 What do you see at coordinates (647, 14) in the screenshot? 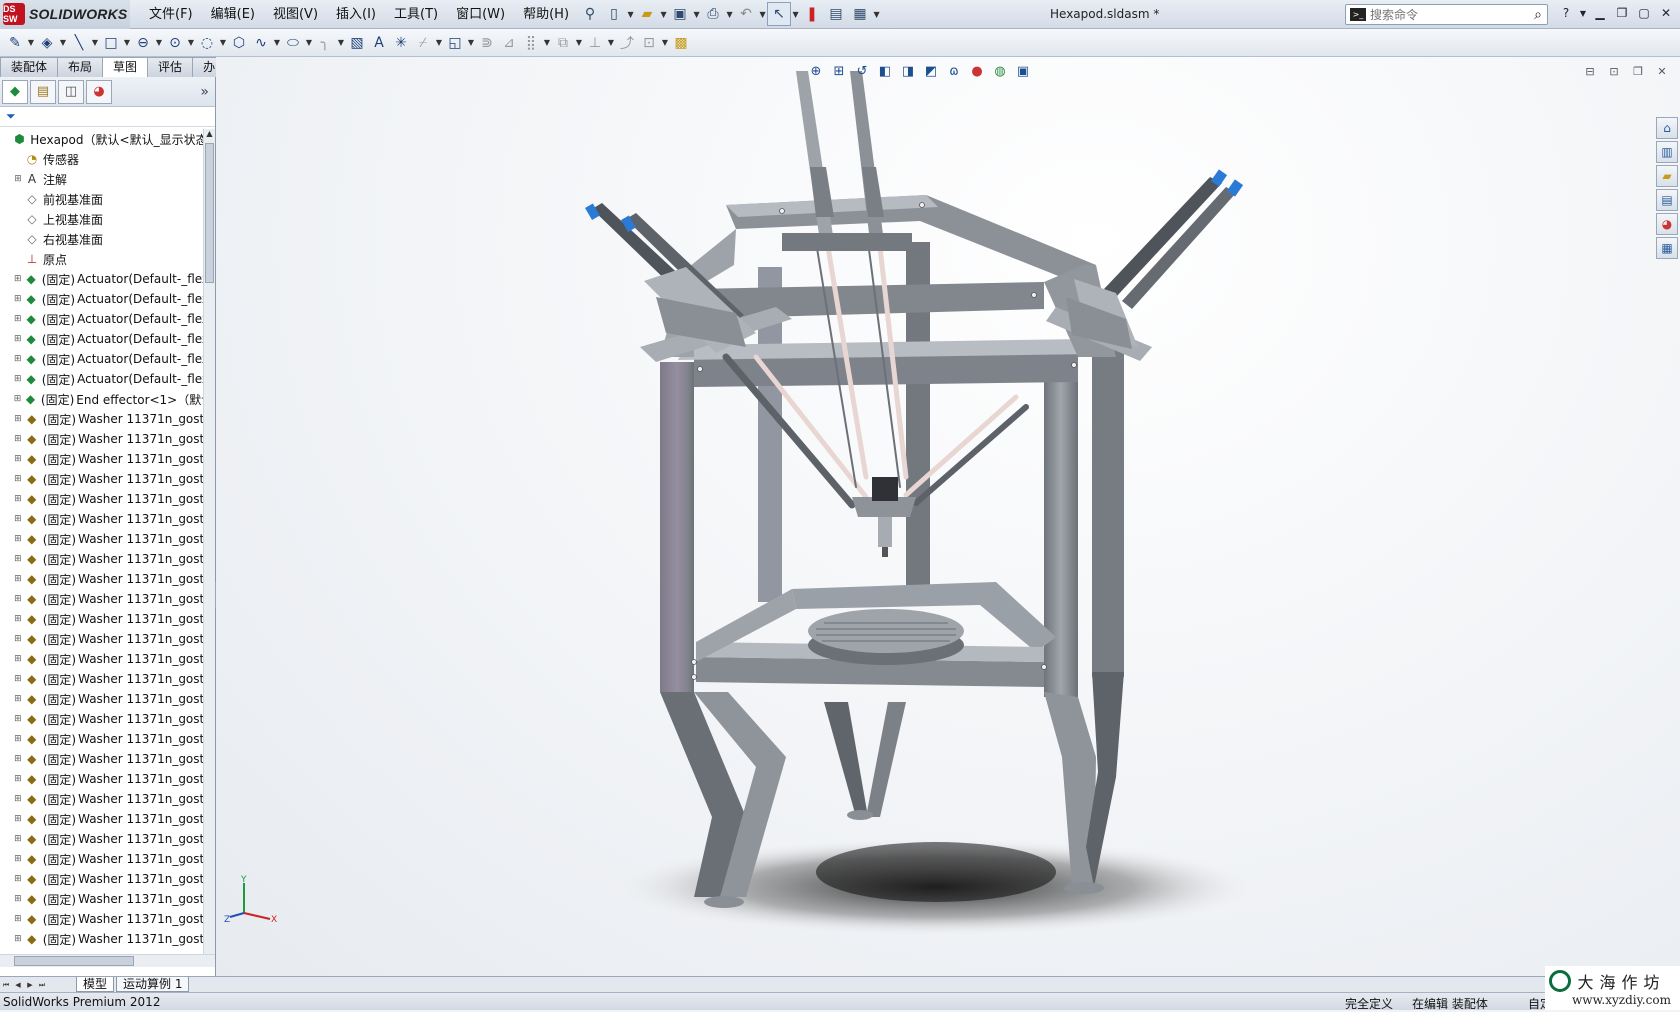
I see `open-folder-icon: ▰` at bounding box center [647, 14].